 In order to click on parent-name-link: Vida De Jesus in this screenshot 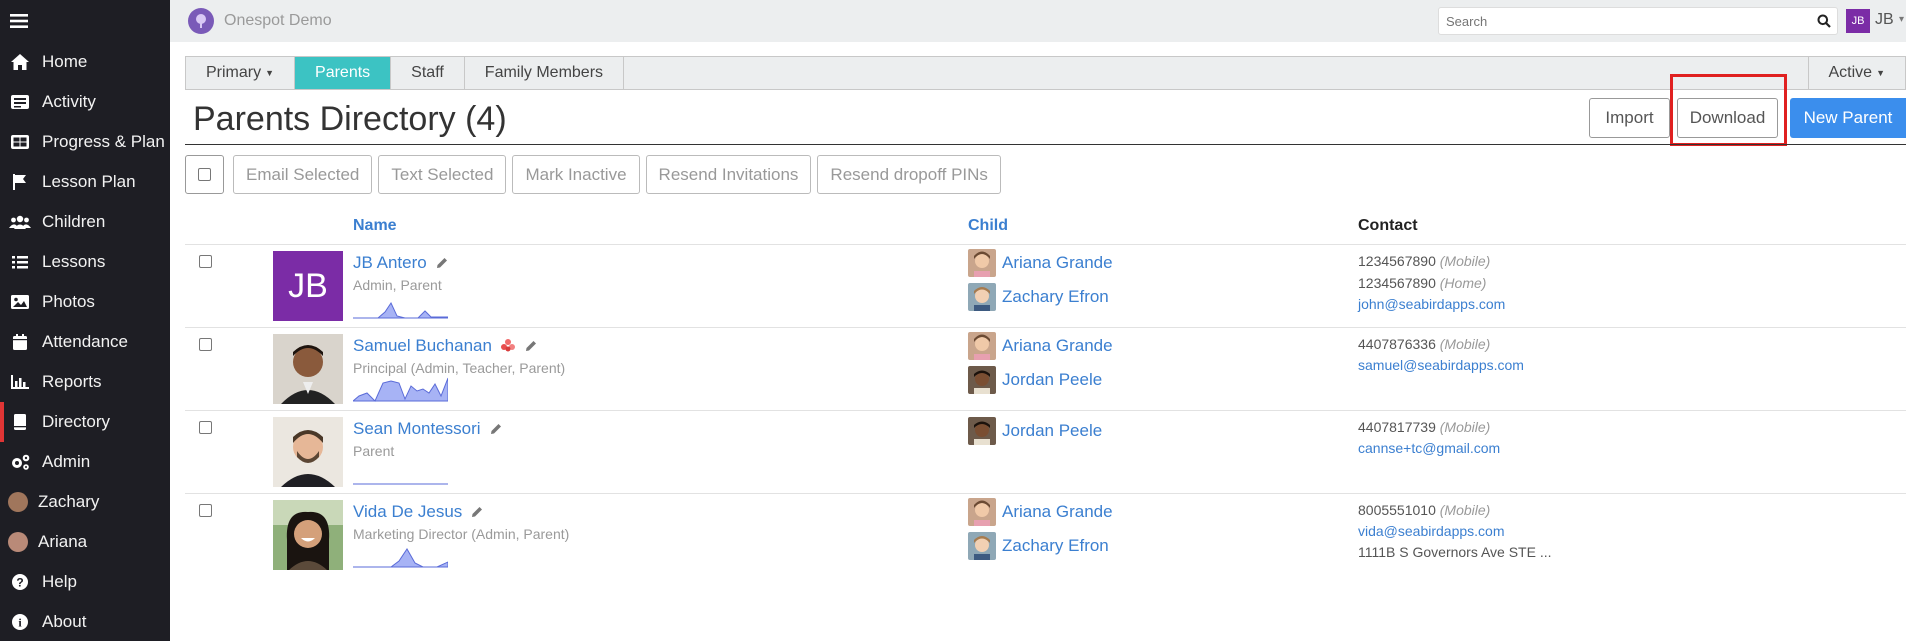, I will do `click(418, 512)`.